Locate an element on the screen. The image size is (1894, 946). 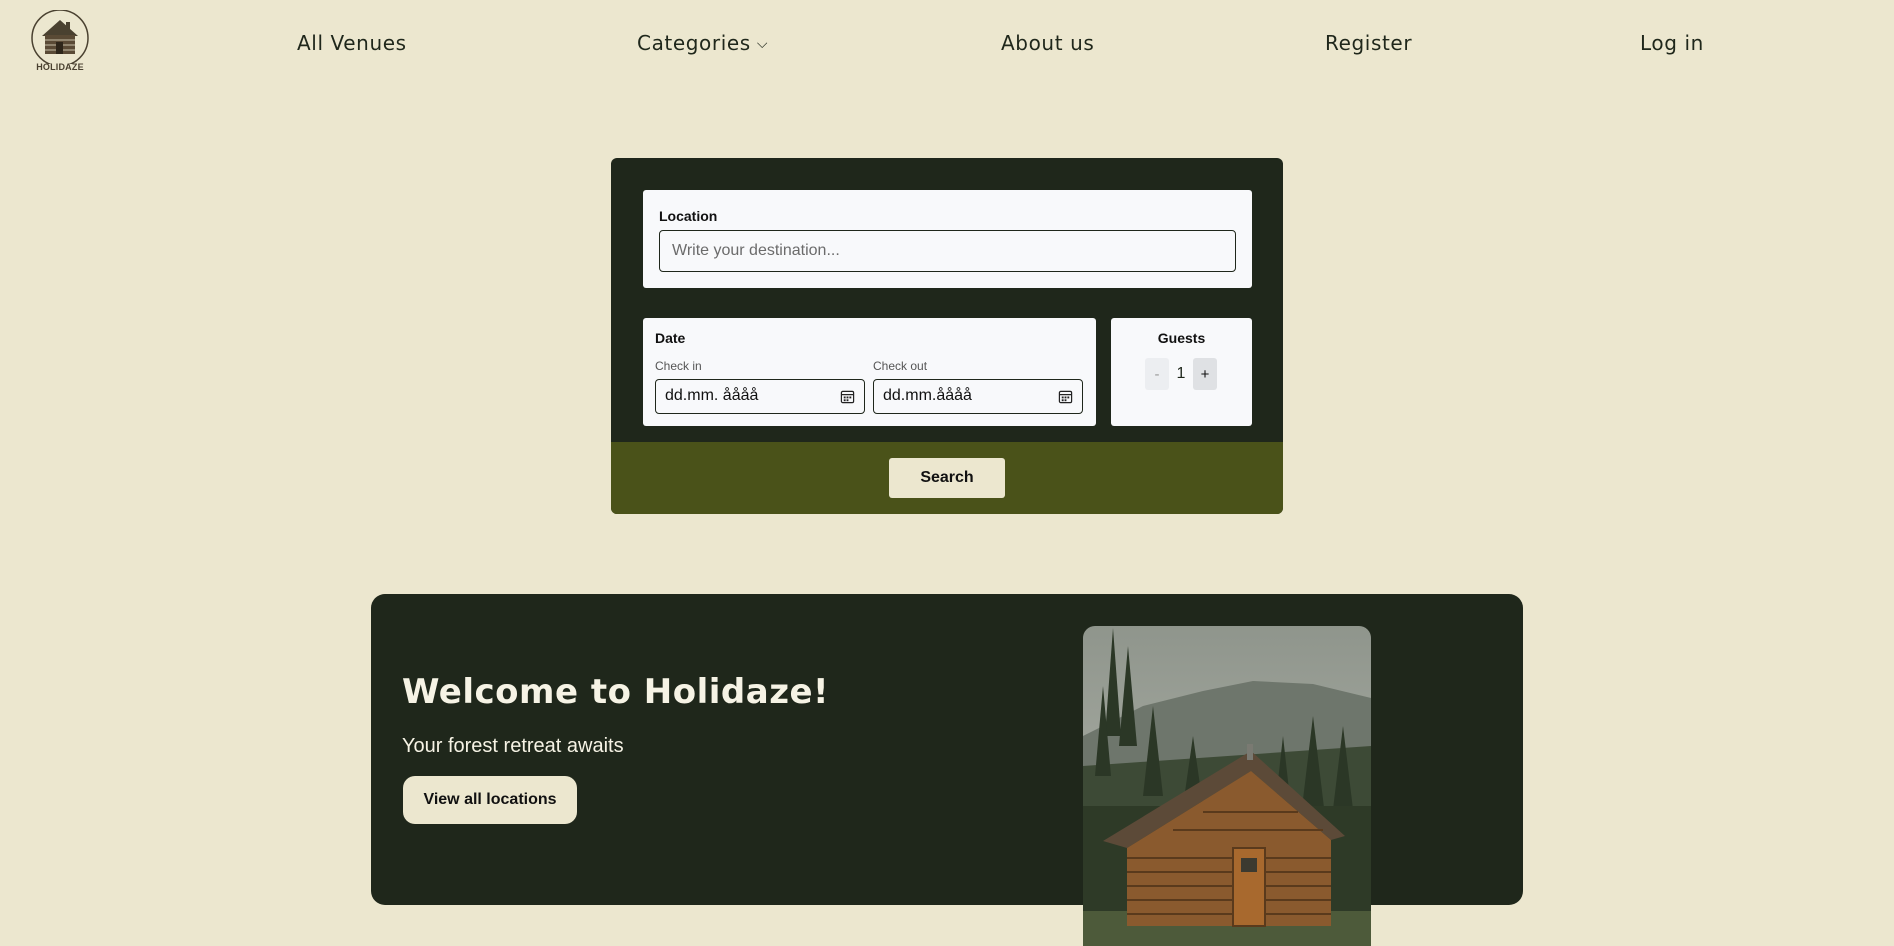
checkin-label: Check in is located at coordinates (678, 366).